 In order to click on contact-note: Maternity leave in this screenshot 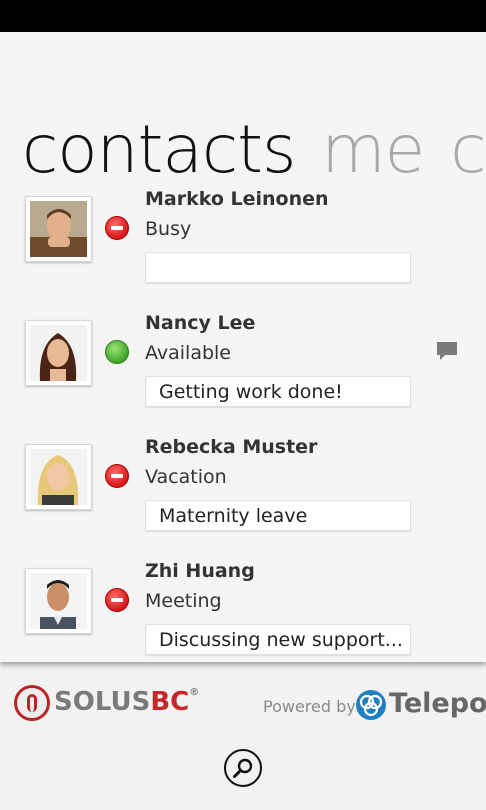, I will do `click(278, 515)`.